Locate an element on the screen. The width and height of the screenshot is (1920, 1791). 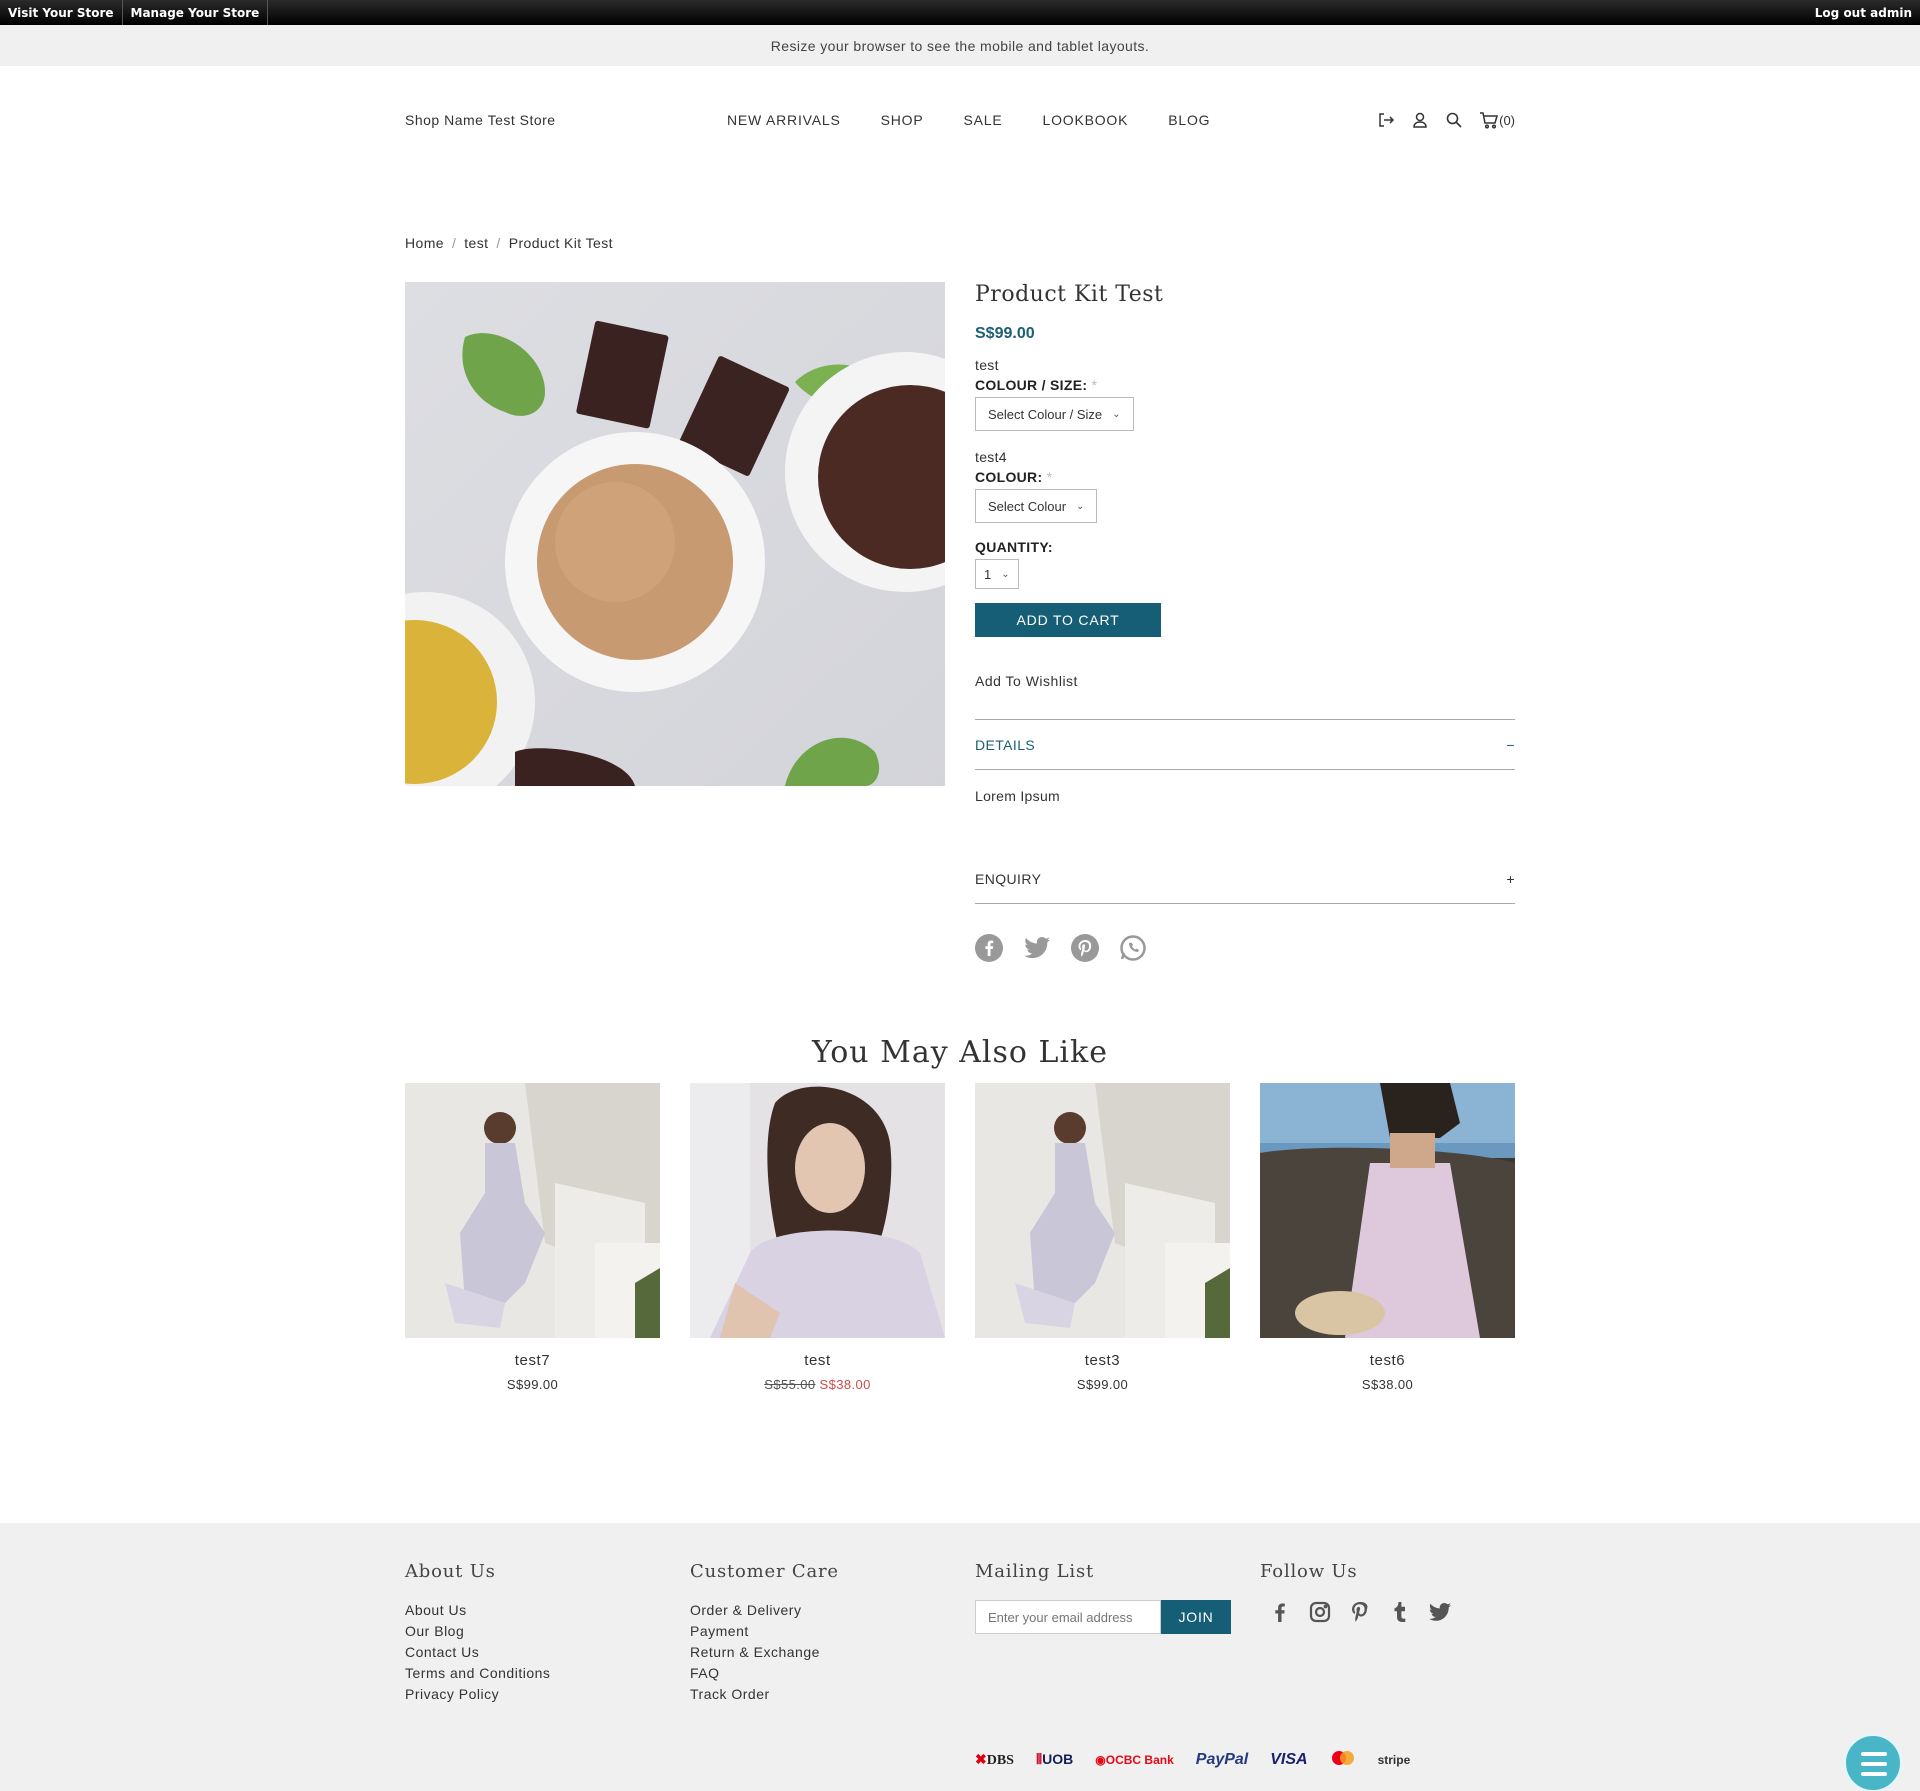
cart-icon is located at coordinates (1489, 120).